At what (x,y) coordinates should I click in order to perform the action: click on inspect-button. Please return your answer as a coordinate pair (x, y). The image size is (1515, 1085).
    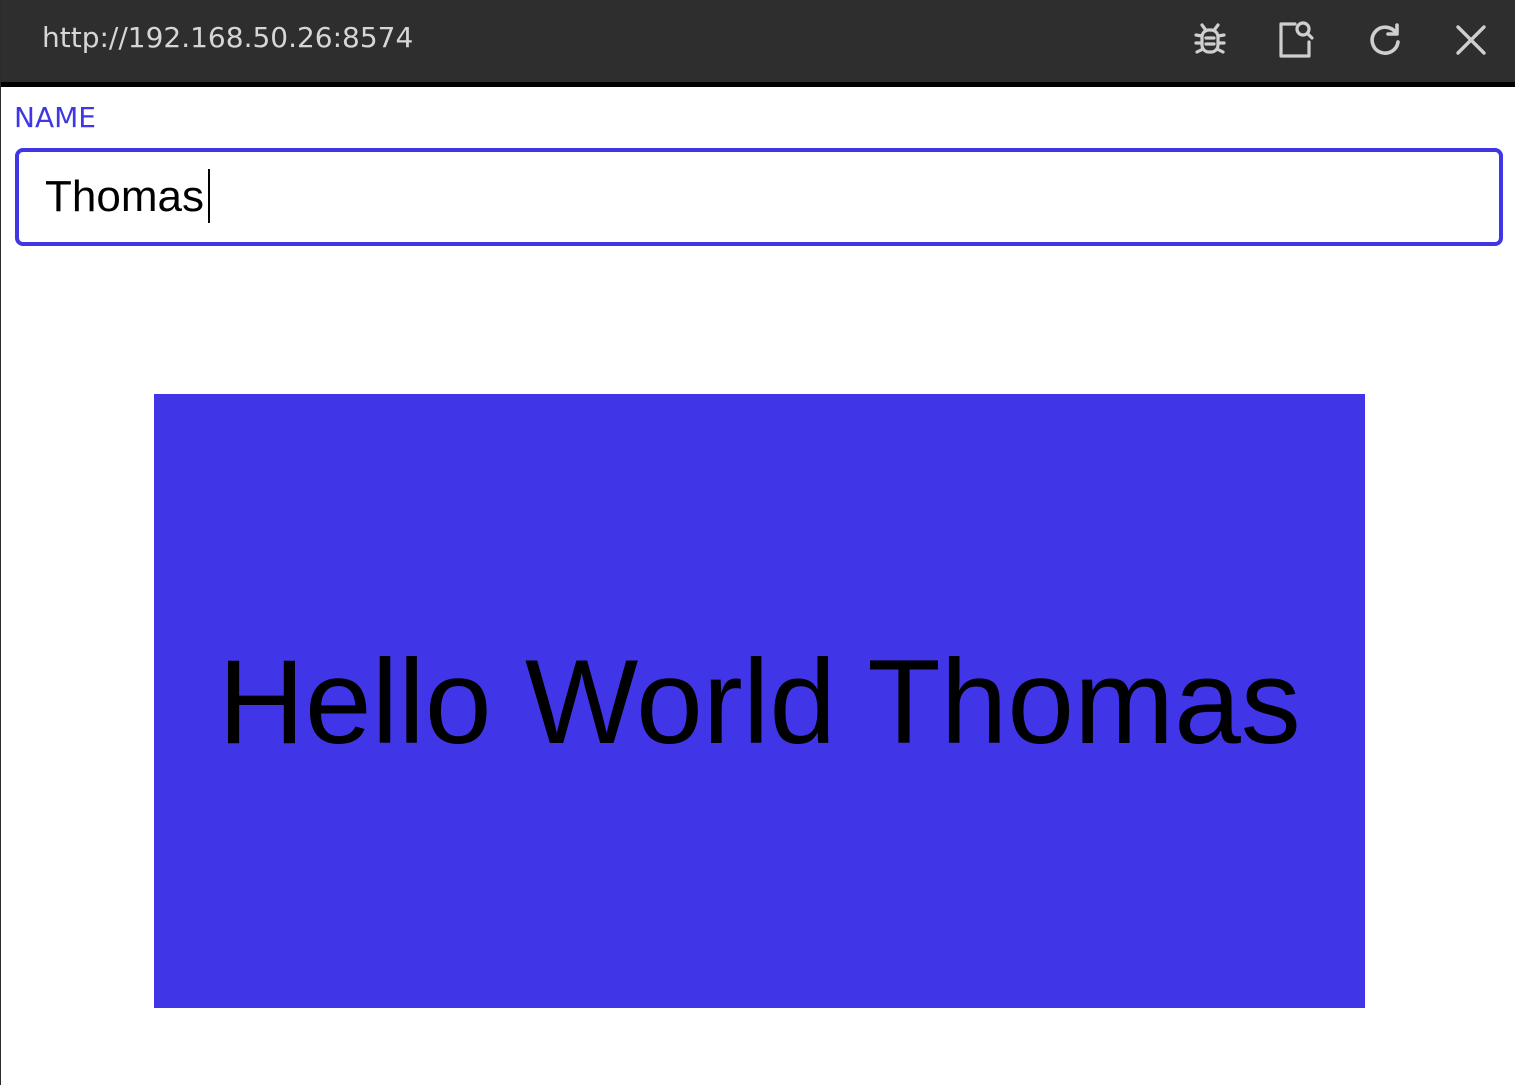
    Looking at the image, I should click on (1295, 40).